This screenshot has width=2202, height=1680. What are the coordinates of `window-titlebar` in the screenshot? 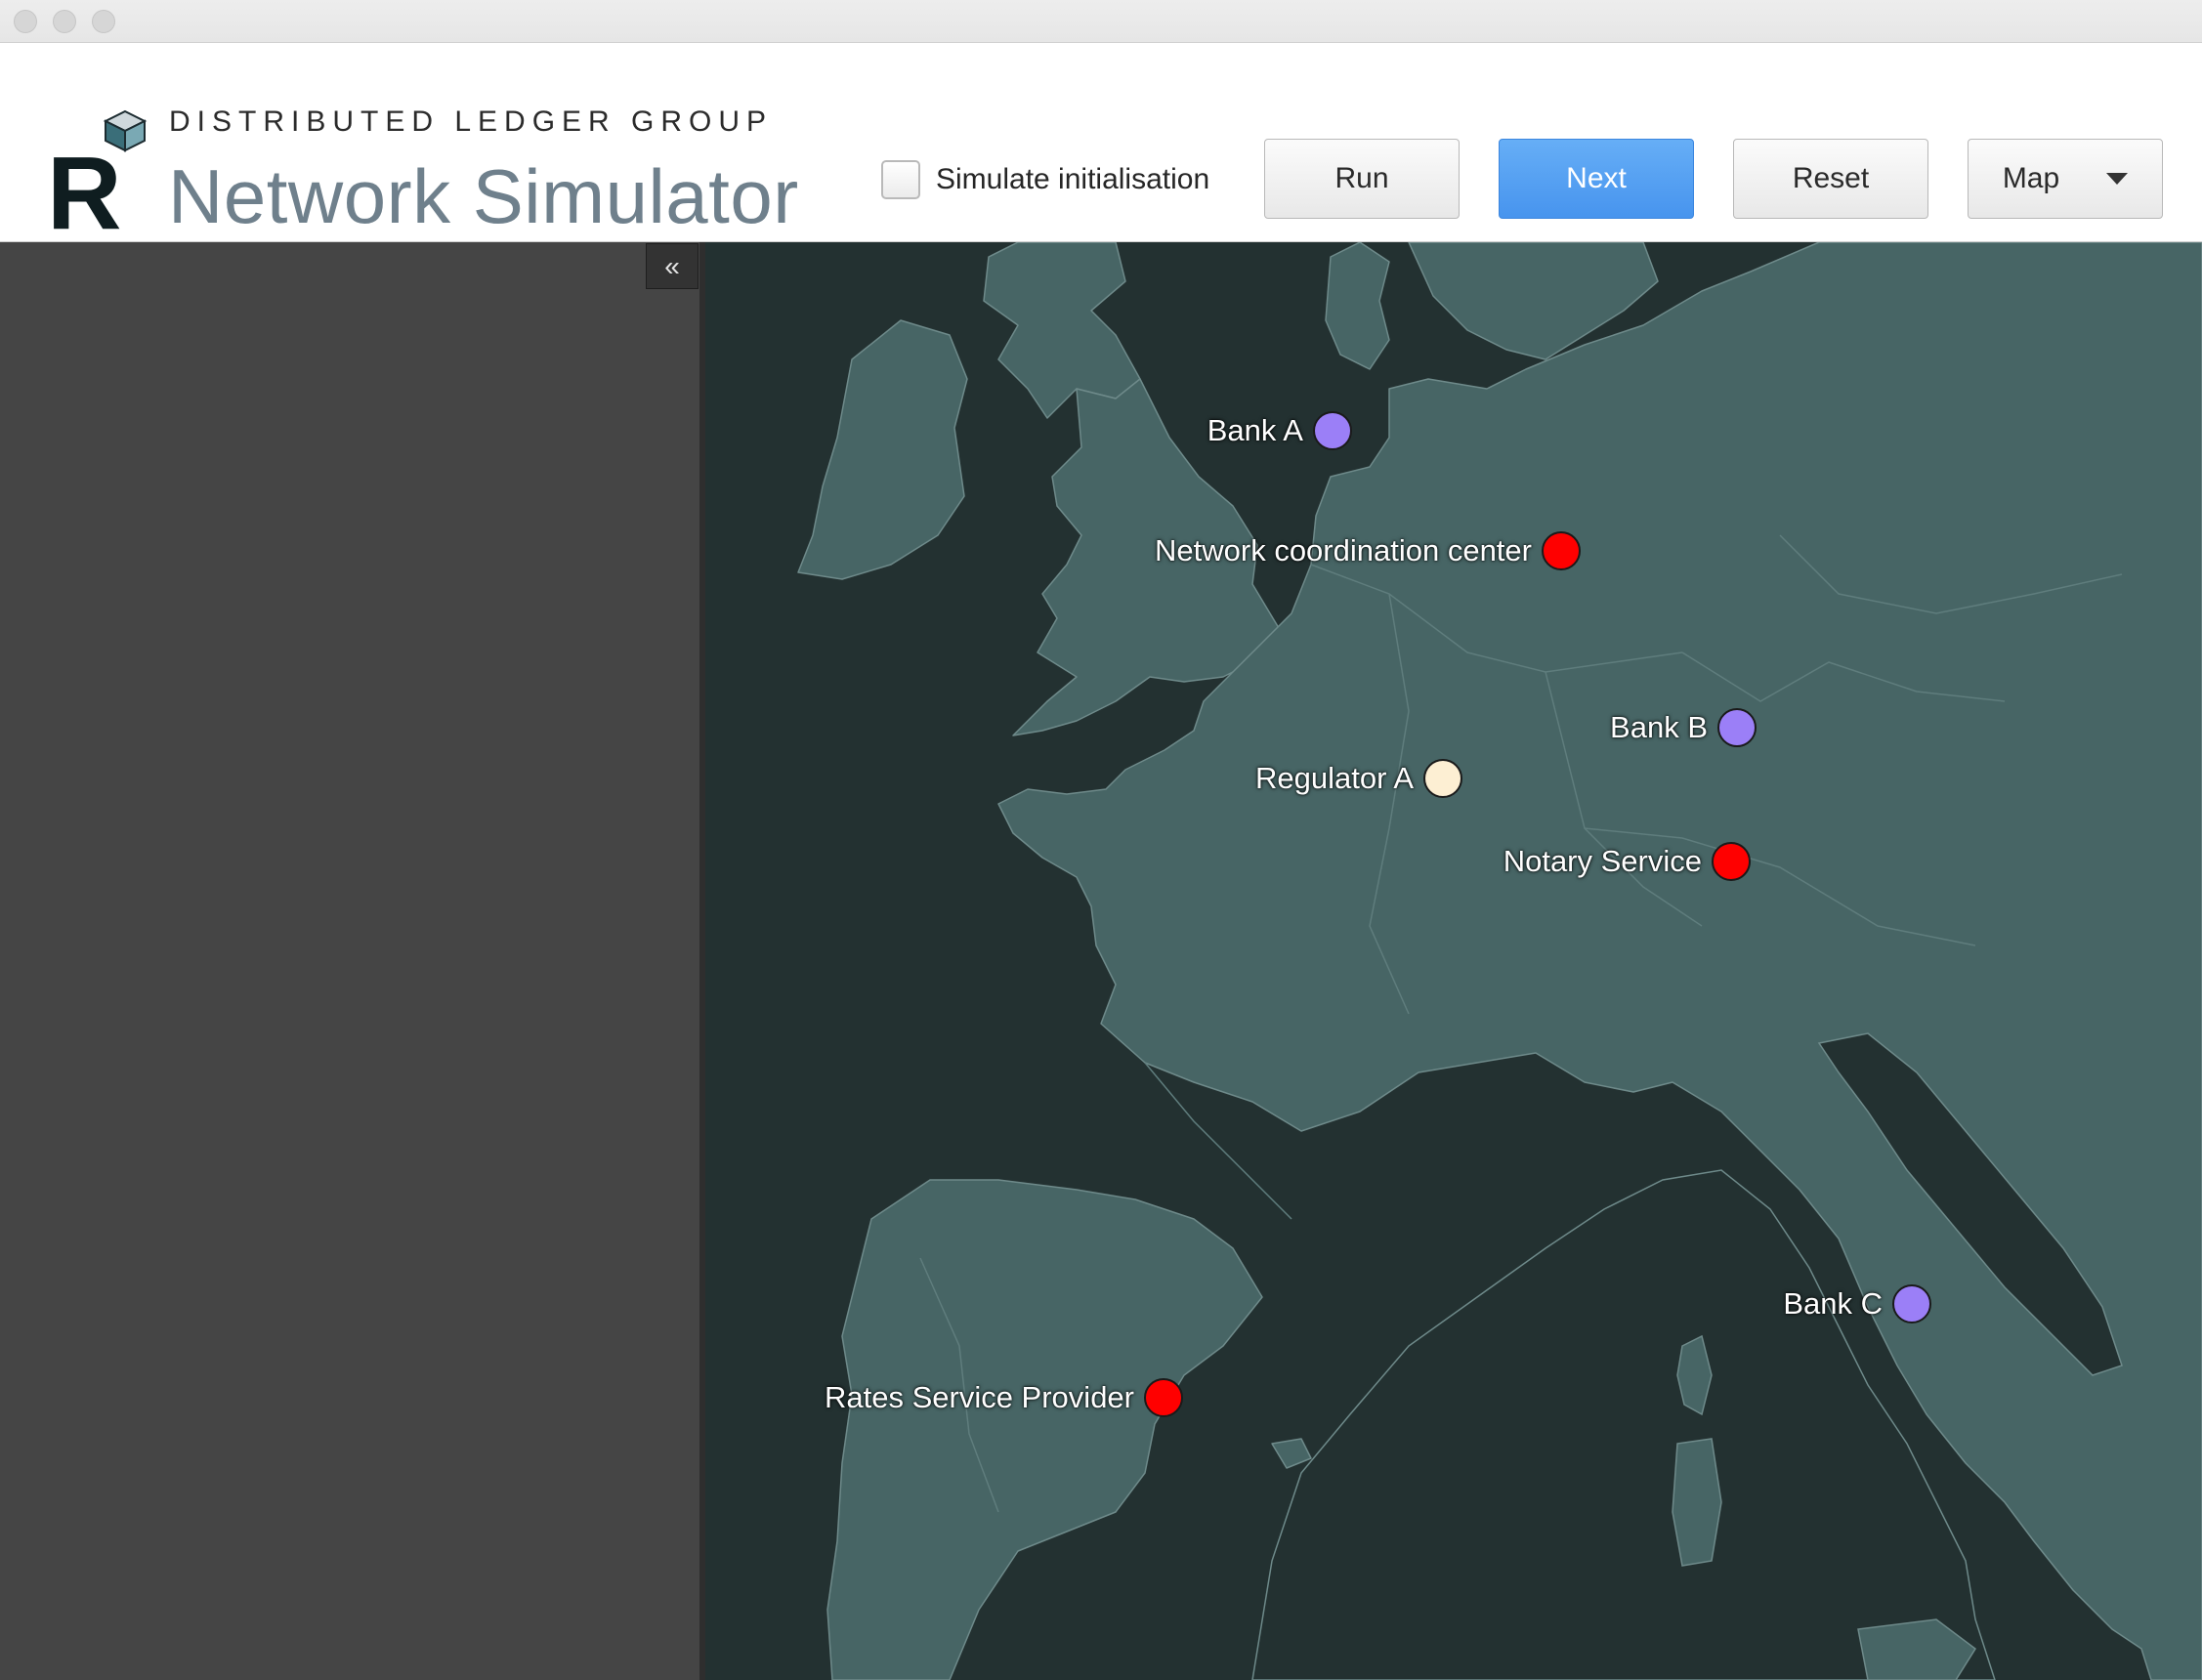 It's located at (1101, 21).